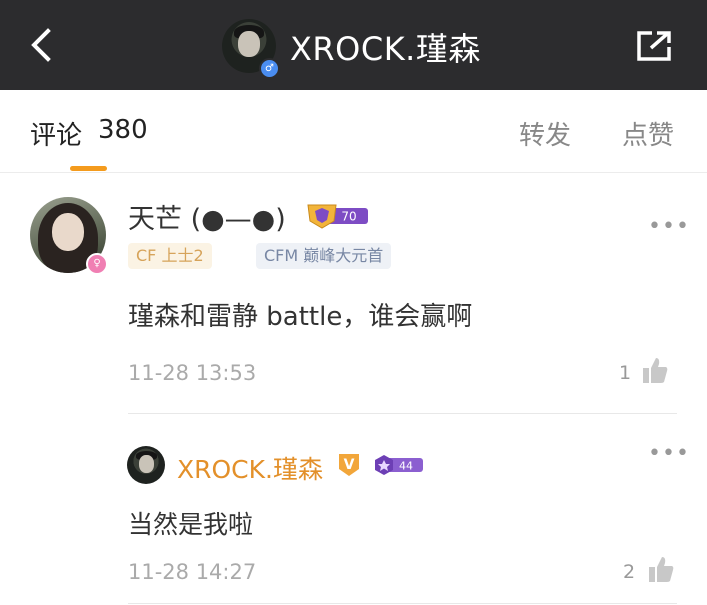 This screenshot has width=707, height=605. What do you see at coordinates (337, 216) in the screenshot?
I see `rank-badge-icon: 70` at bounding box center [337, 216].